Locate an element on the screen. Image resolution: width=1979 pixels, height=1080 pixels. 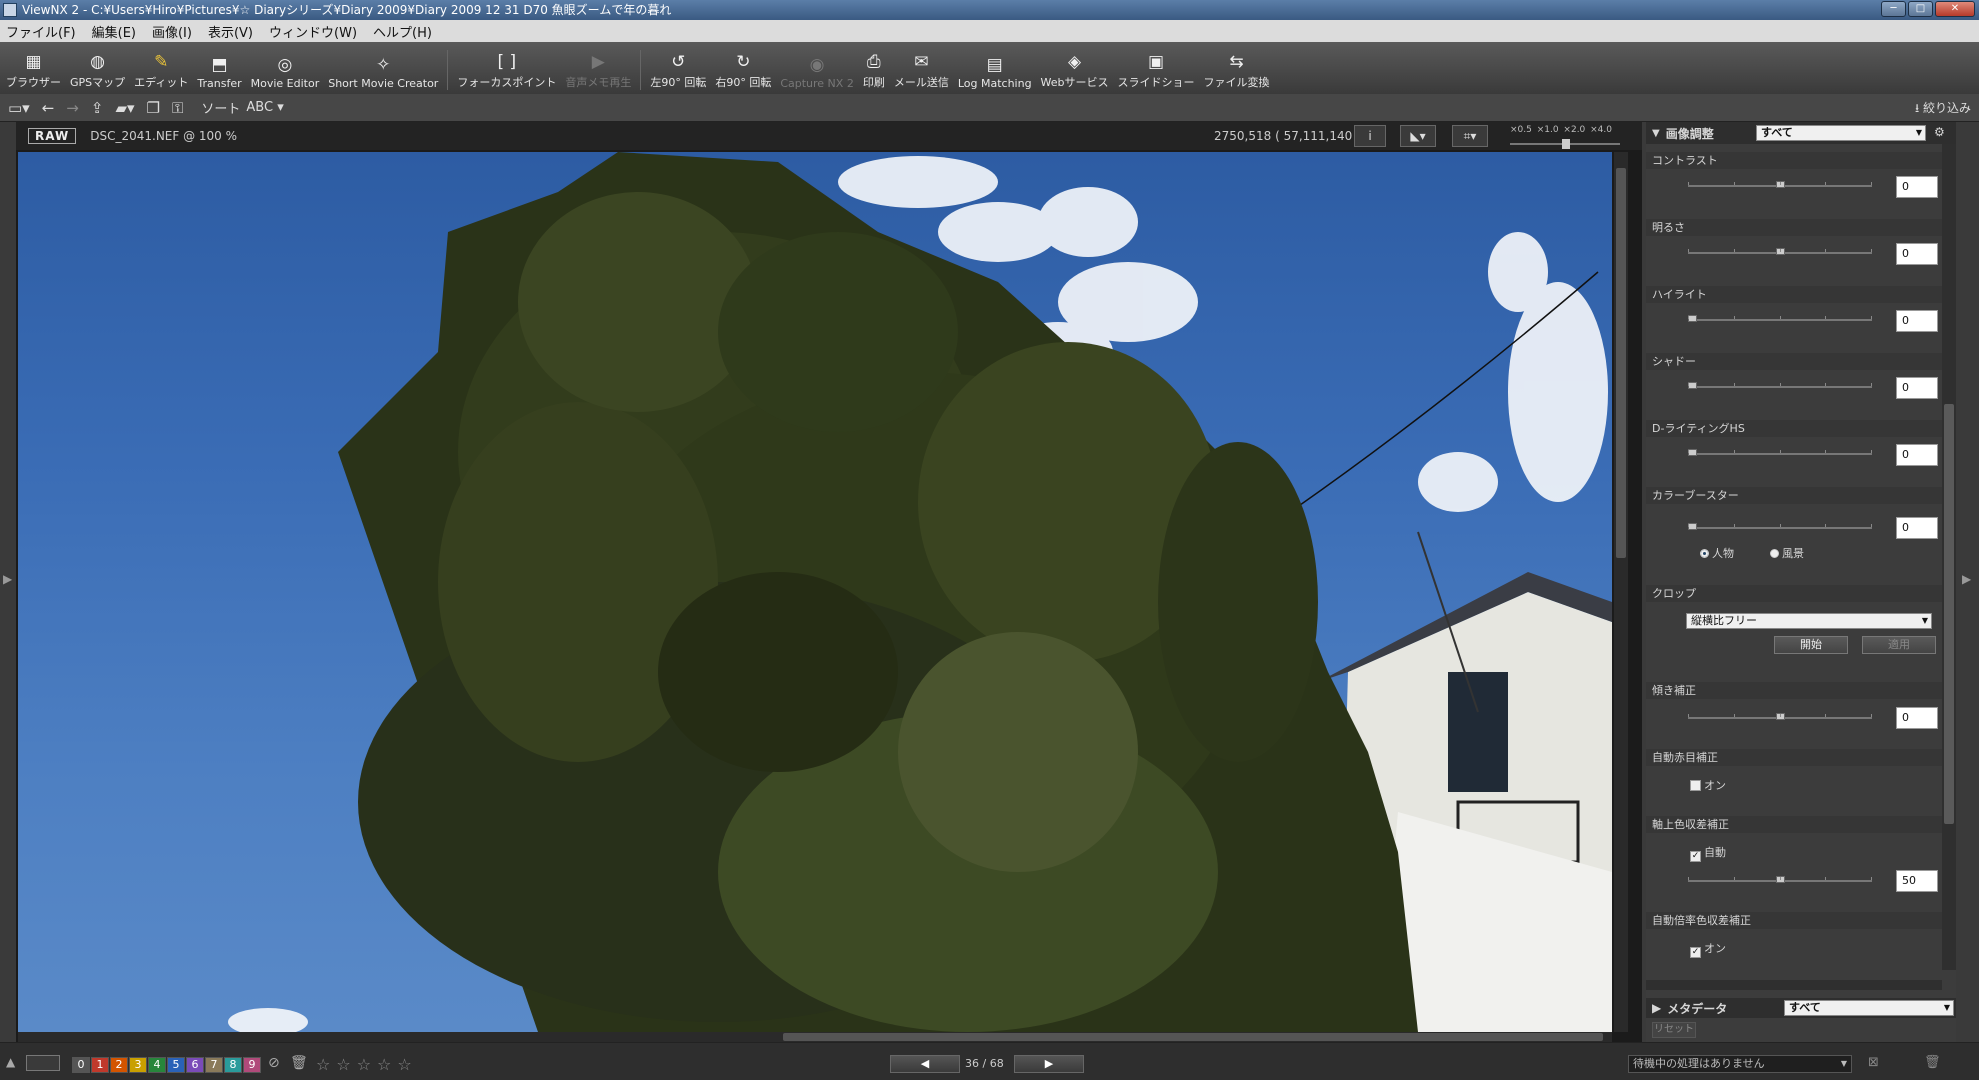
capture-nx2-button: ◉ Capture NX 2 is located at coordinates (817, 72).